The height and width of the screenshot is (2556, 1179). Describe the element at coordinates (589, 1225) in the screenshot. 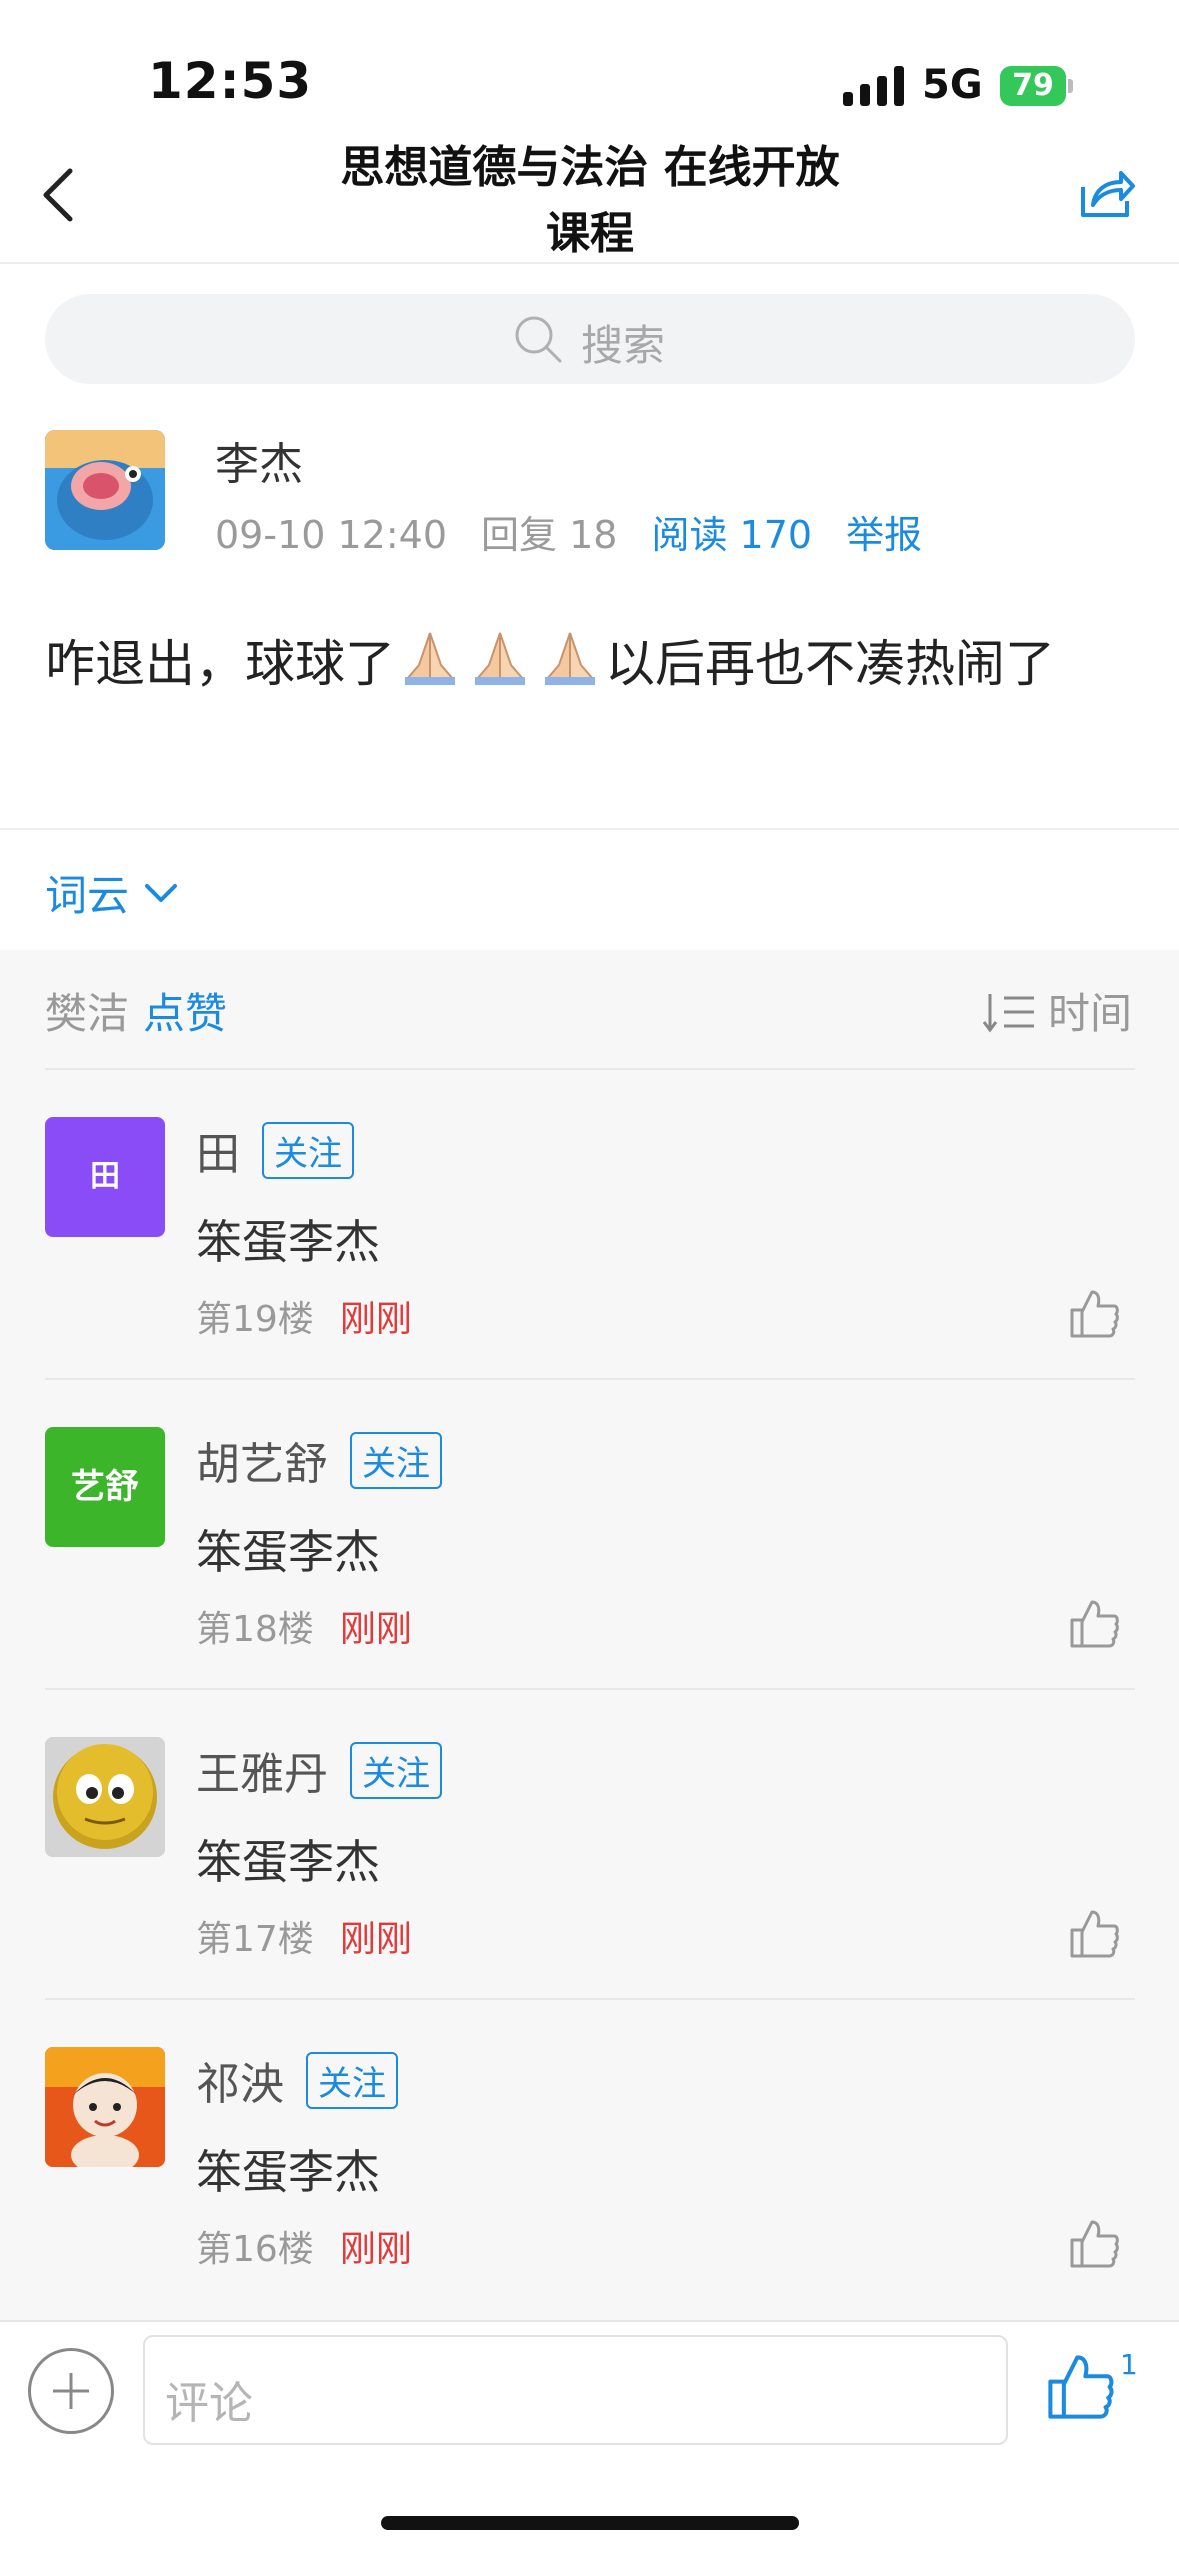

I see `comment-item: 田 田关注 笨蛋李杰 第19楼 刚刚` at that location.